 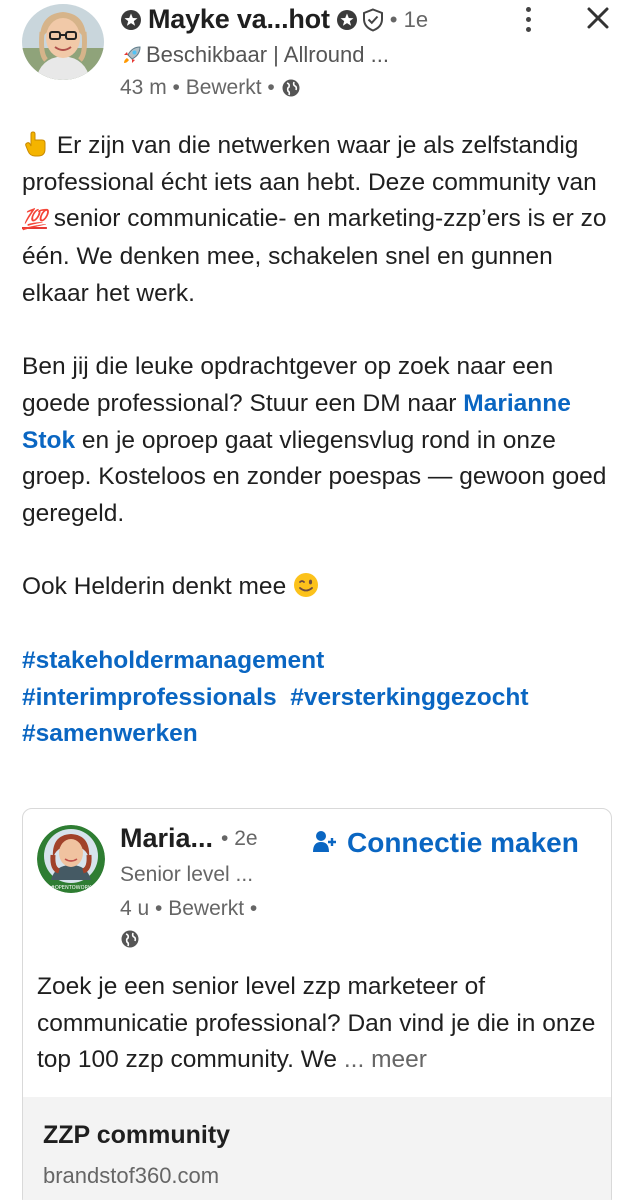 What do you see at coordinates (322, 587) in the screenshot?
I see `post-paragraph-3: Ook Helderin denkt mee` at bounding box center [322, 587].